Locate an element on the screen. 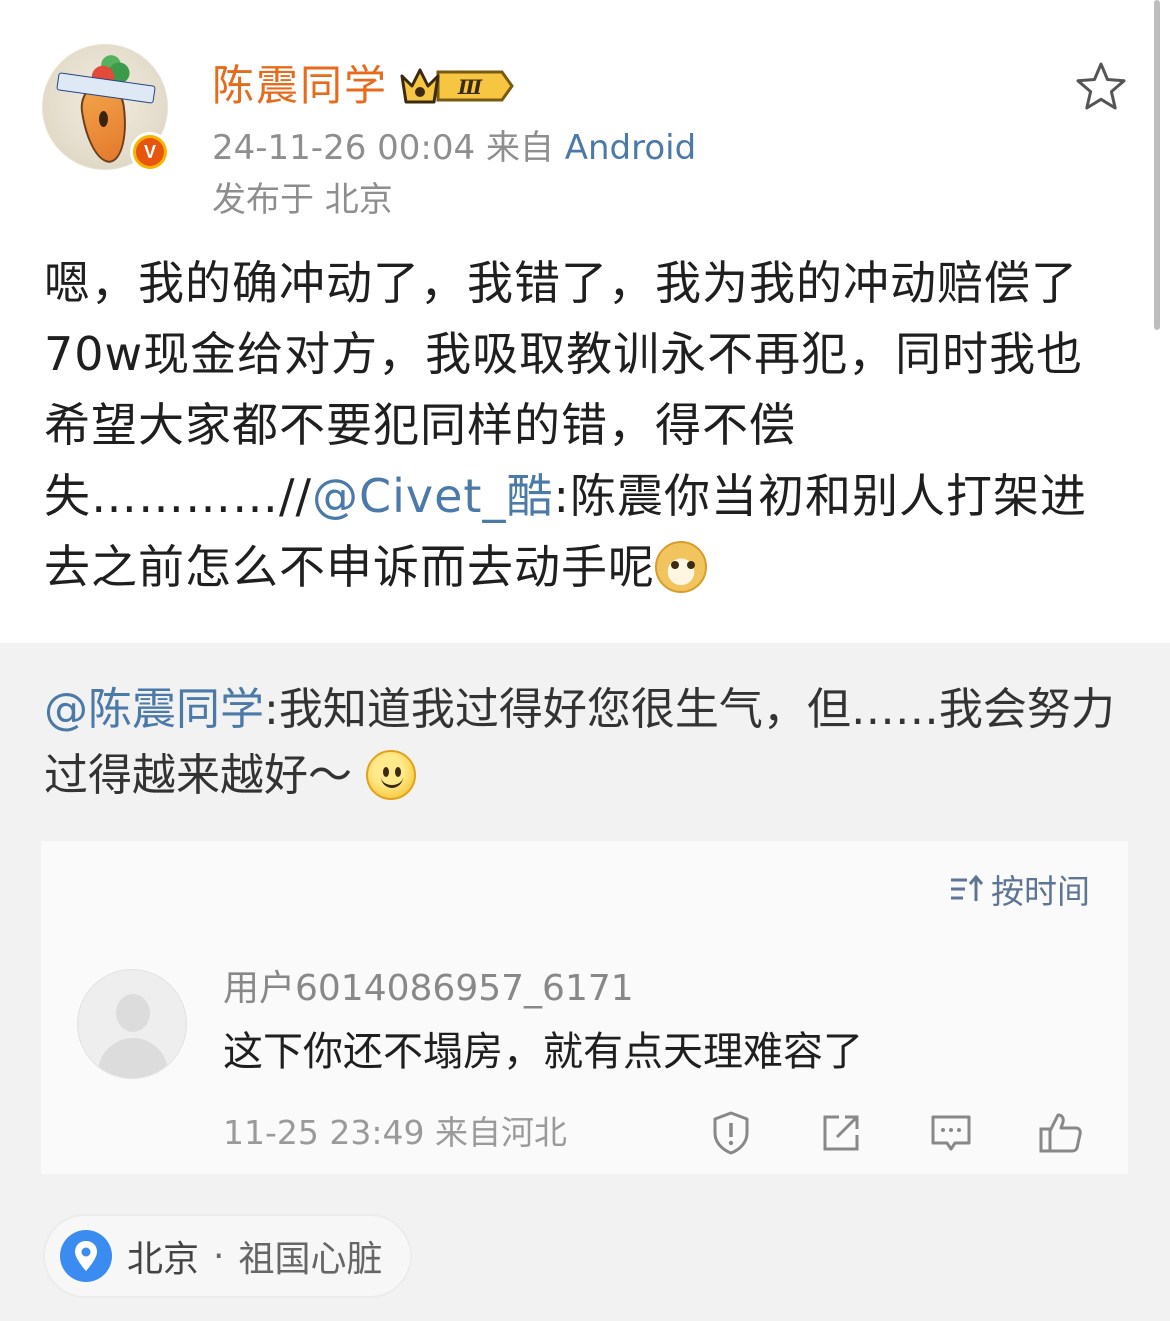 The width and height of the screenshot is (1170, 1321). repost-text: @陈震同学:我知道我过得好您很生气，但……我会努力过得越来越好～ is located at coordinates (584, 743).